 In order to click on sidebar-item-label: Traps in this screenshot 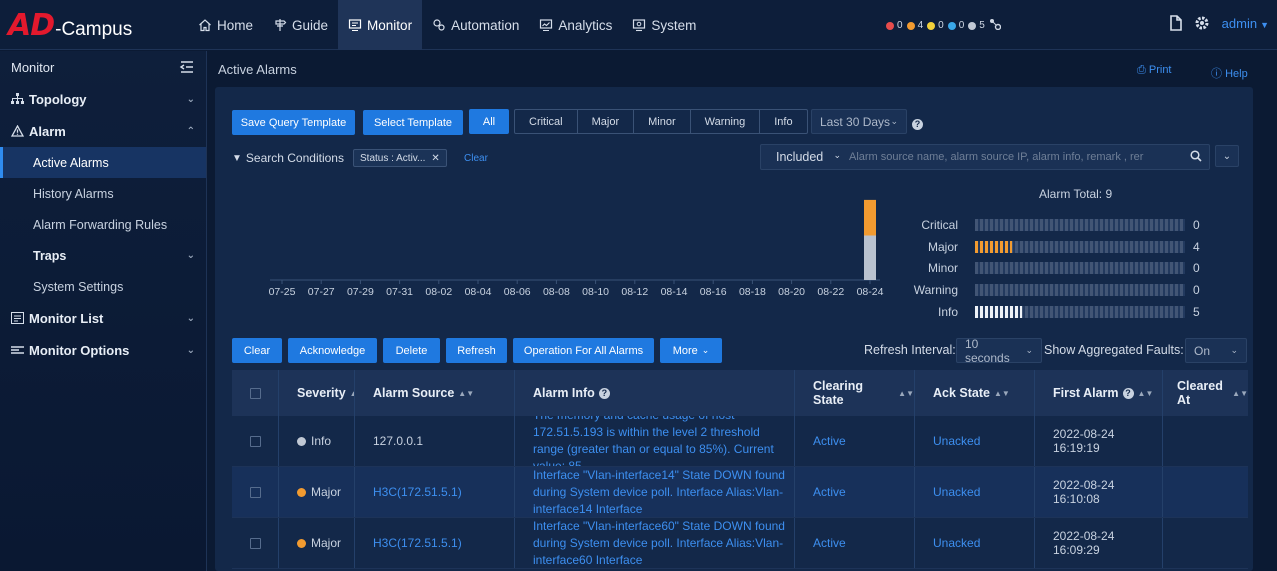, I will do `click(50, 255)`.